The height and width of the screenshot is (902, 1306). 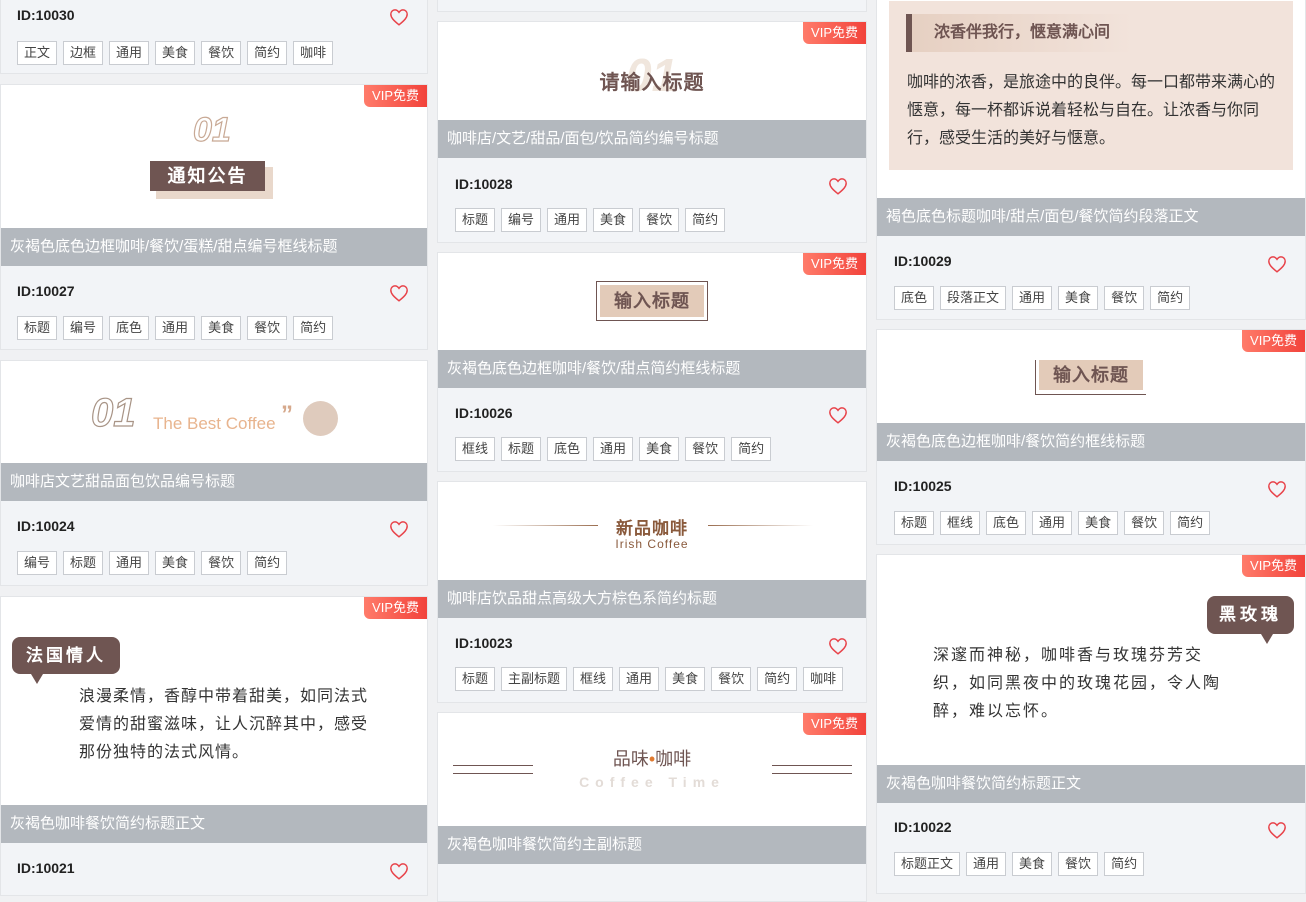 I want to click on template-title: 灰褐色底色边框咖啡/餐饮/蛋糕/甜点编号框线标题, so click(x=214, y=247).